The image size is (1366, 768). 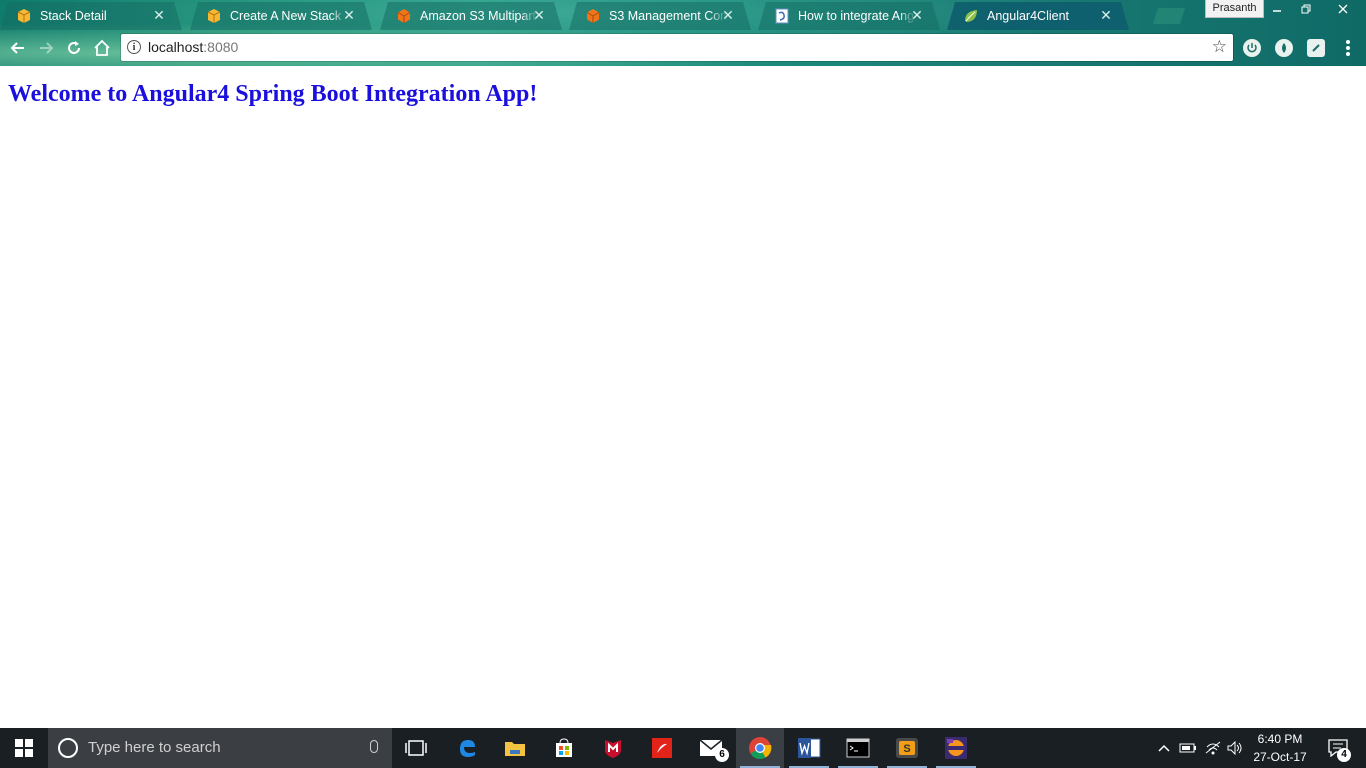 I want to click on terminal-icon, so click(x=858, y=748).